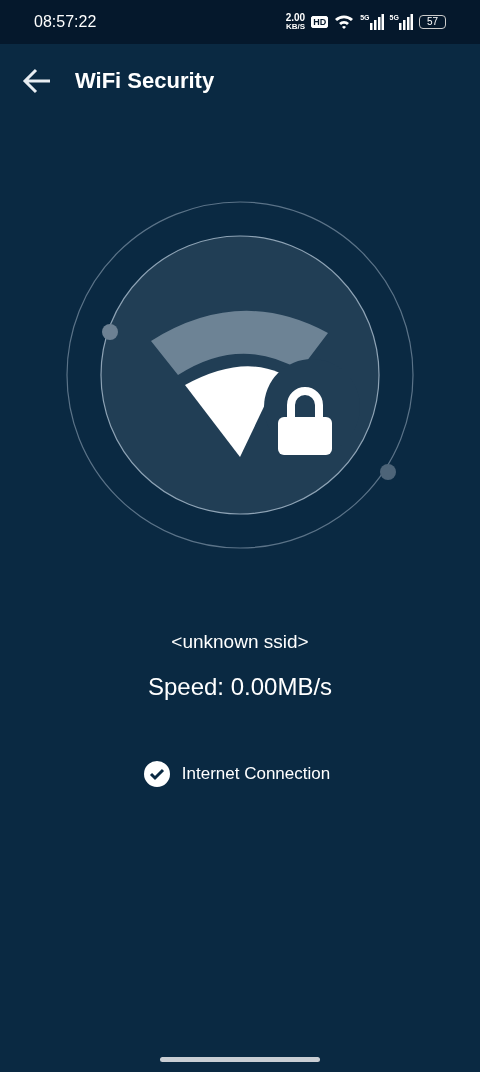 The image size is (480, 1072). What do you see at coordinates (256, 774) in the screenshot?
I see `check-label: Internet Connection` at bounding box center [256, 774].